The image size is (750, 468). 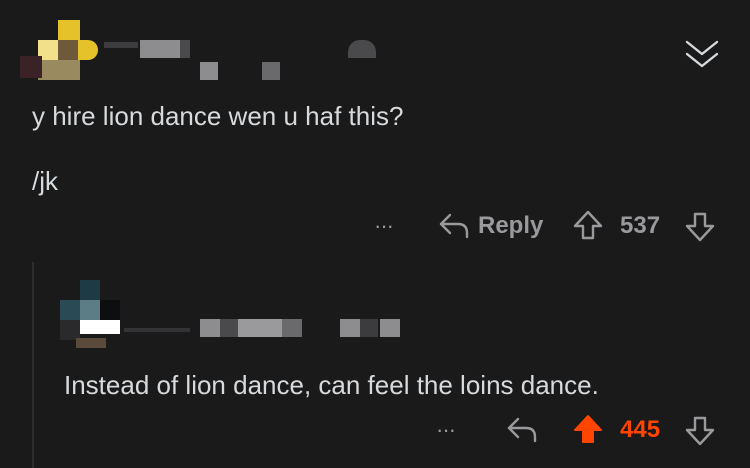 I want to click on vote-score: 445, so click(x=640, y=429).